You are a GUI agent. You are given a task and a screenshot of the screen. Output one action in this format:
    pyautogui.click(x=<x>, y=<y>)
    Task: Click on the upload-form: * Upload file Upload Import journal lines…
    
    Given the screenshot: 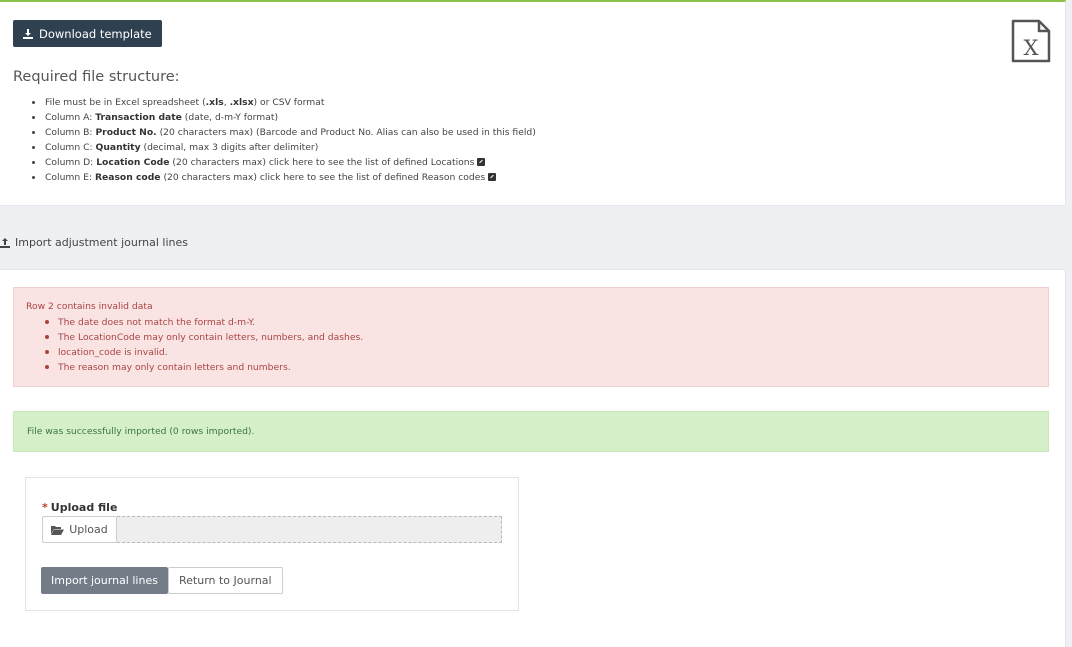 What is the action you would take?
    pyautogui.click(x=272, y=544)
    